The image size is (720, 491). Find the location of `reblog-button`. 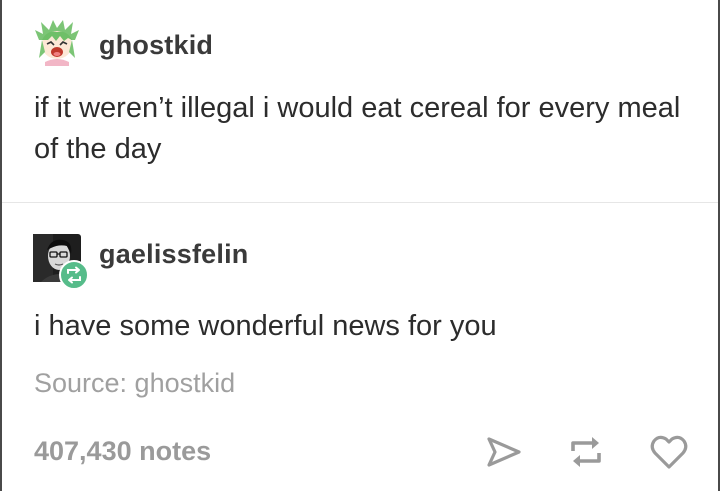

reblog-button is located at coordinates (586, 452).